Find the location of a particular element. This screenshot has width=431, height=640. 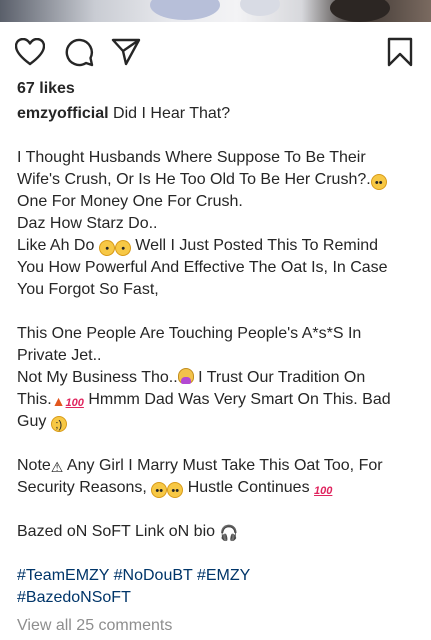

like-button is located at coordinates (30, 52).